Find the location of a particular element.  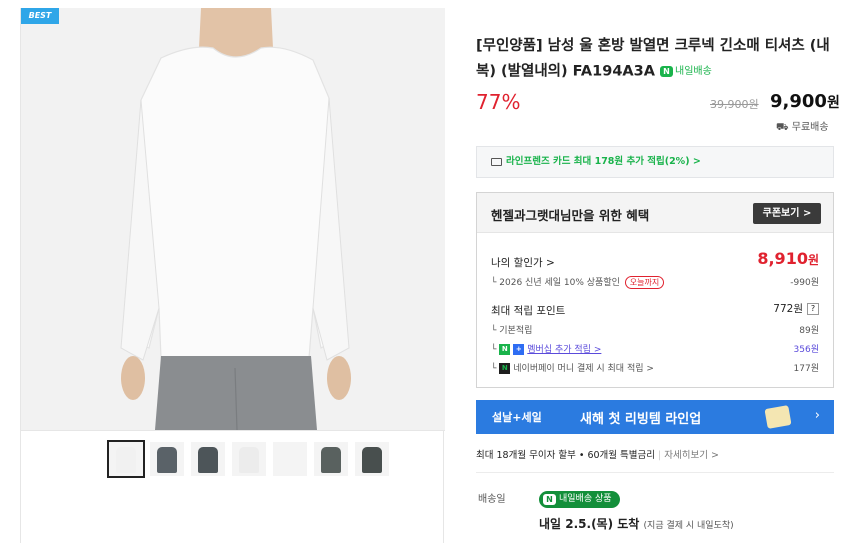

arrival-note: (지금 결제 시 내일도착) is located at coordinates (688, 526).